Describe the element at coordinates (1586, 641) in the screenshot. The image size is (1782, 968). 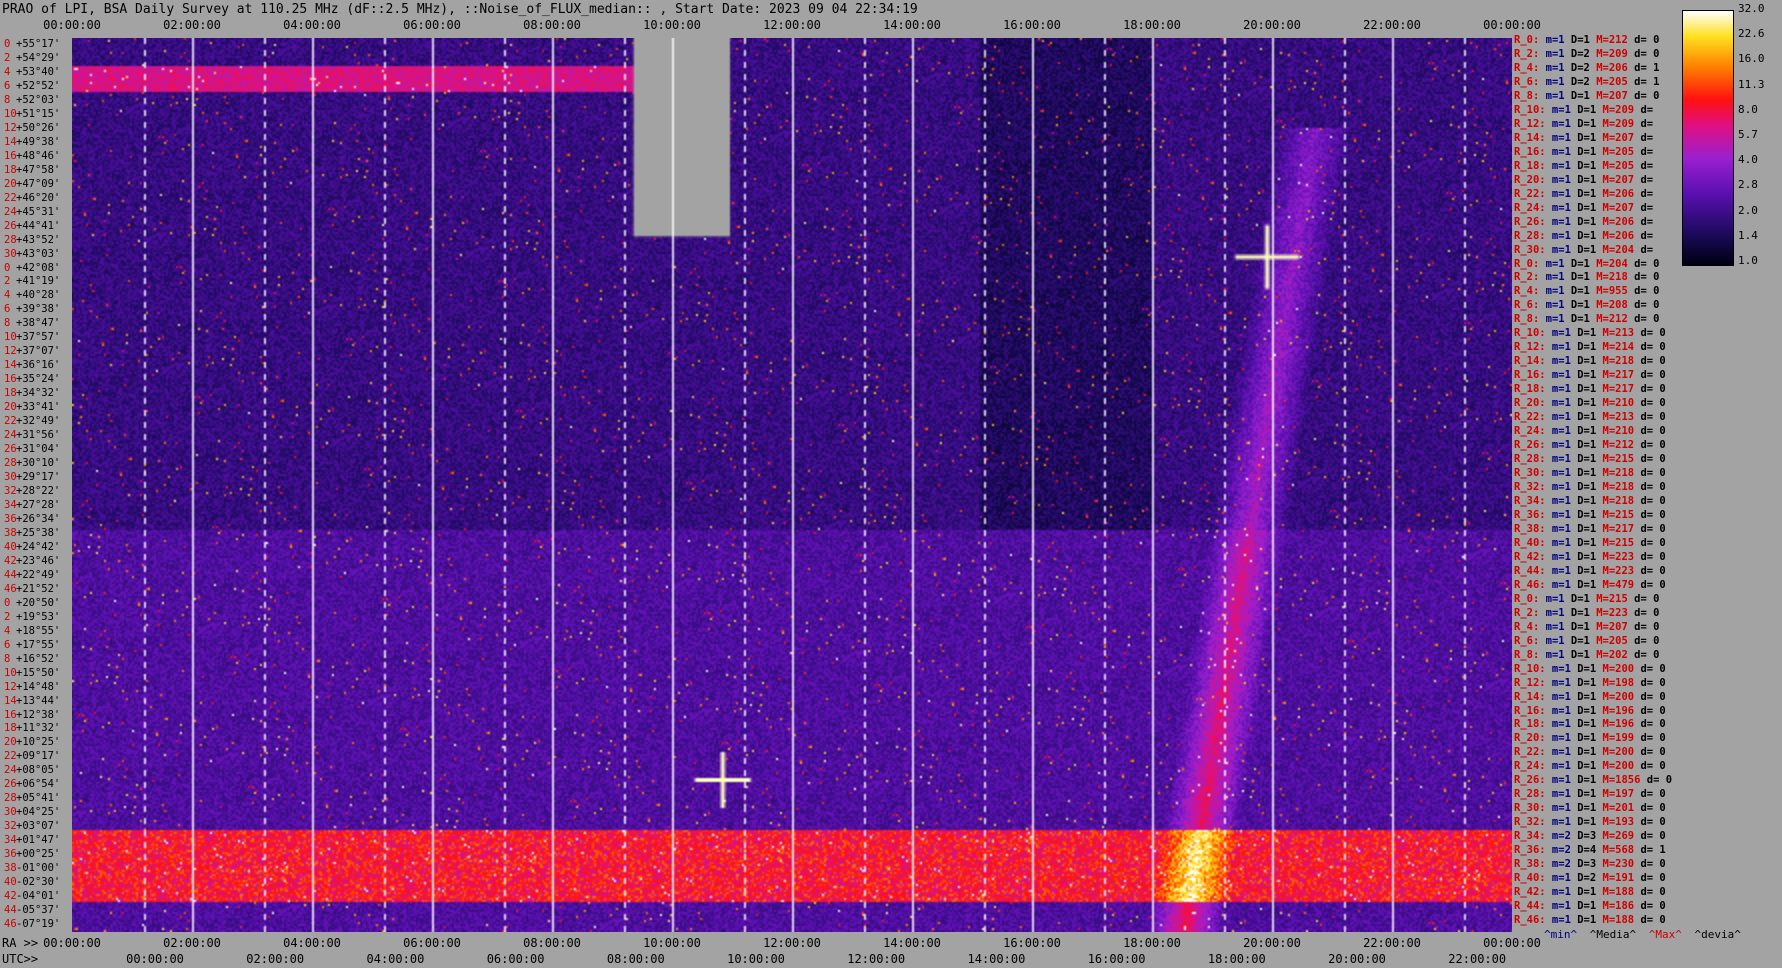
I see `stat-row: R_6: m=1 D=1 M=205 d= 0` at that location.